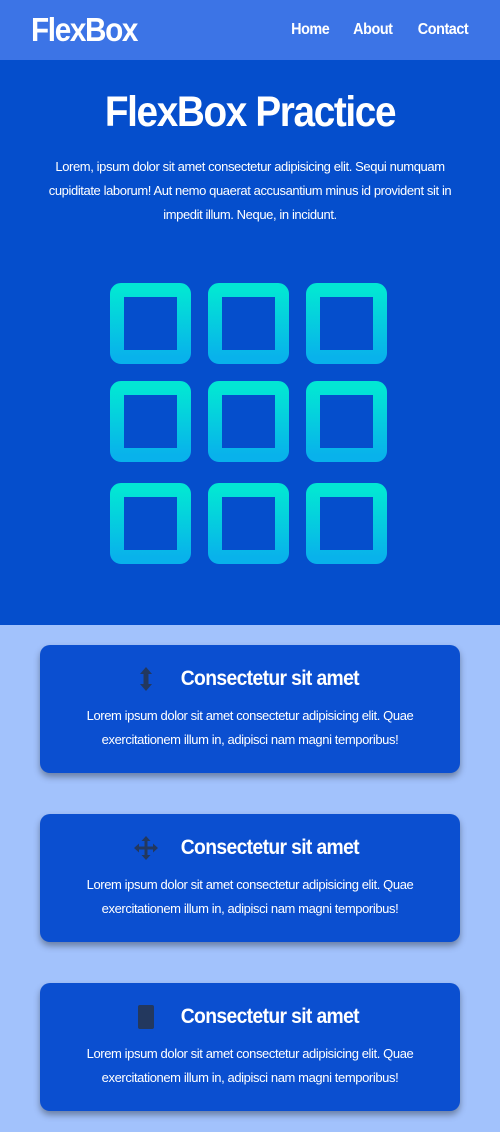 This screenshot has width=500, height=1132. I want to click on nav-link-home: Home, so click(310, 30).